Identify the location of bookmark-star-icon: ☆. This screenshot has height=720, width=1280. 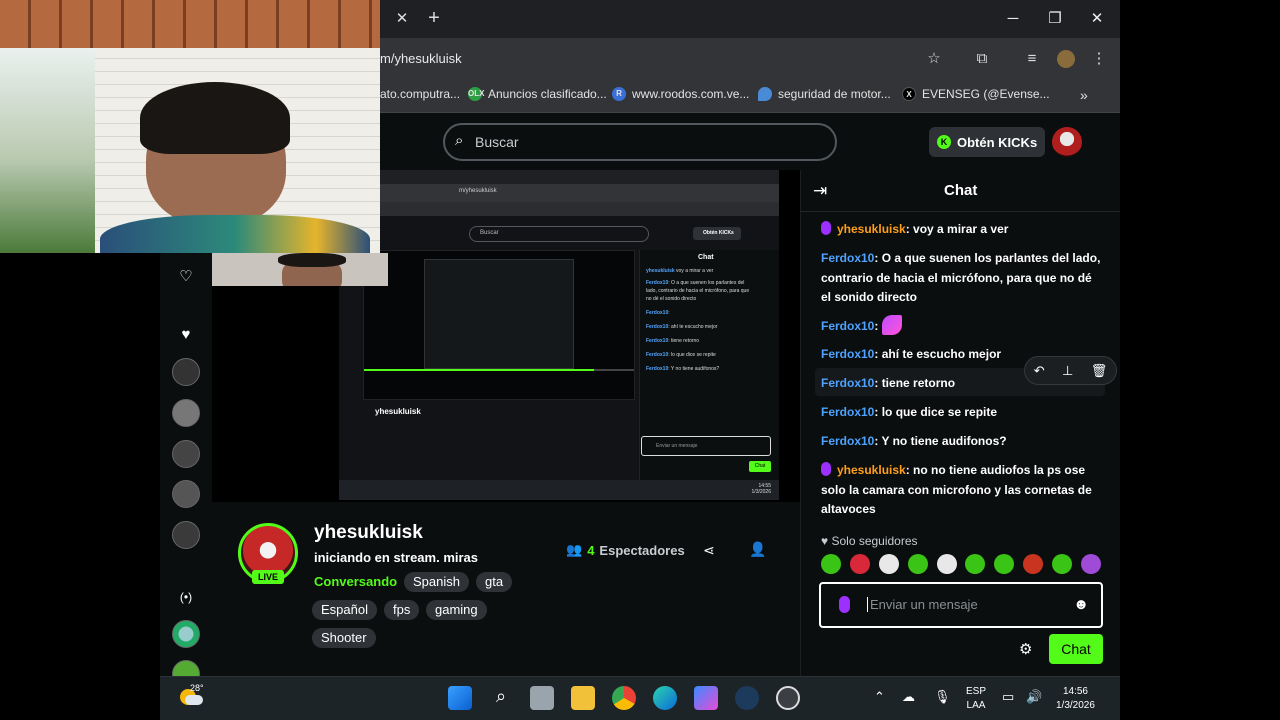
(934, 59).